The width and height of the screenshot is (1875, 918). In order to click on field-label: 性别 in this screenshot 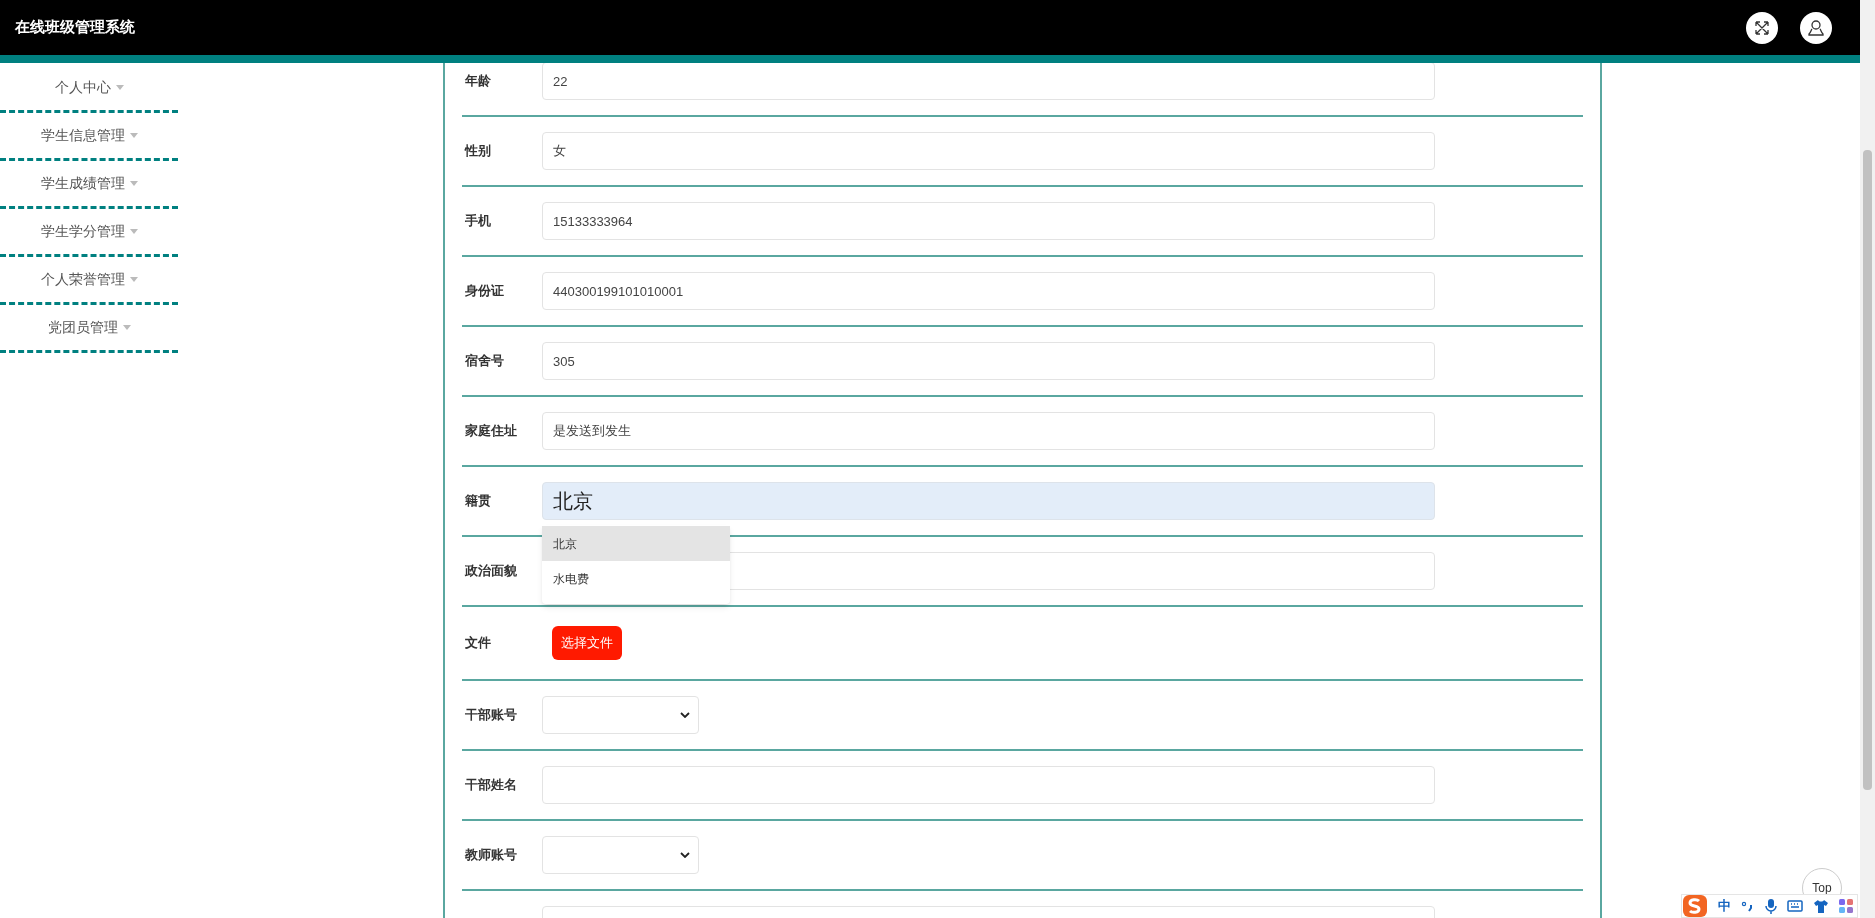, I will do `click(478, 151)`.